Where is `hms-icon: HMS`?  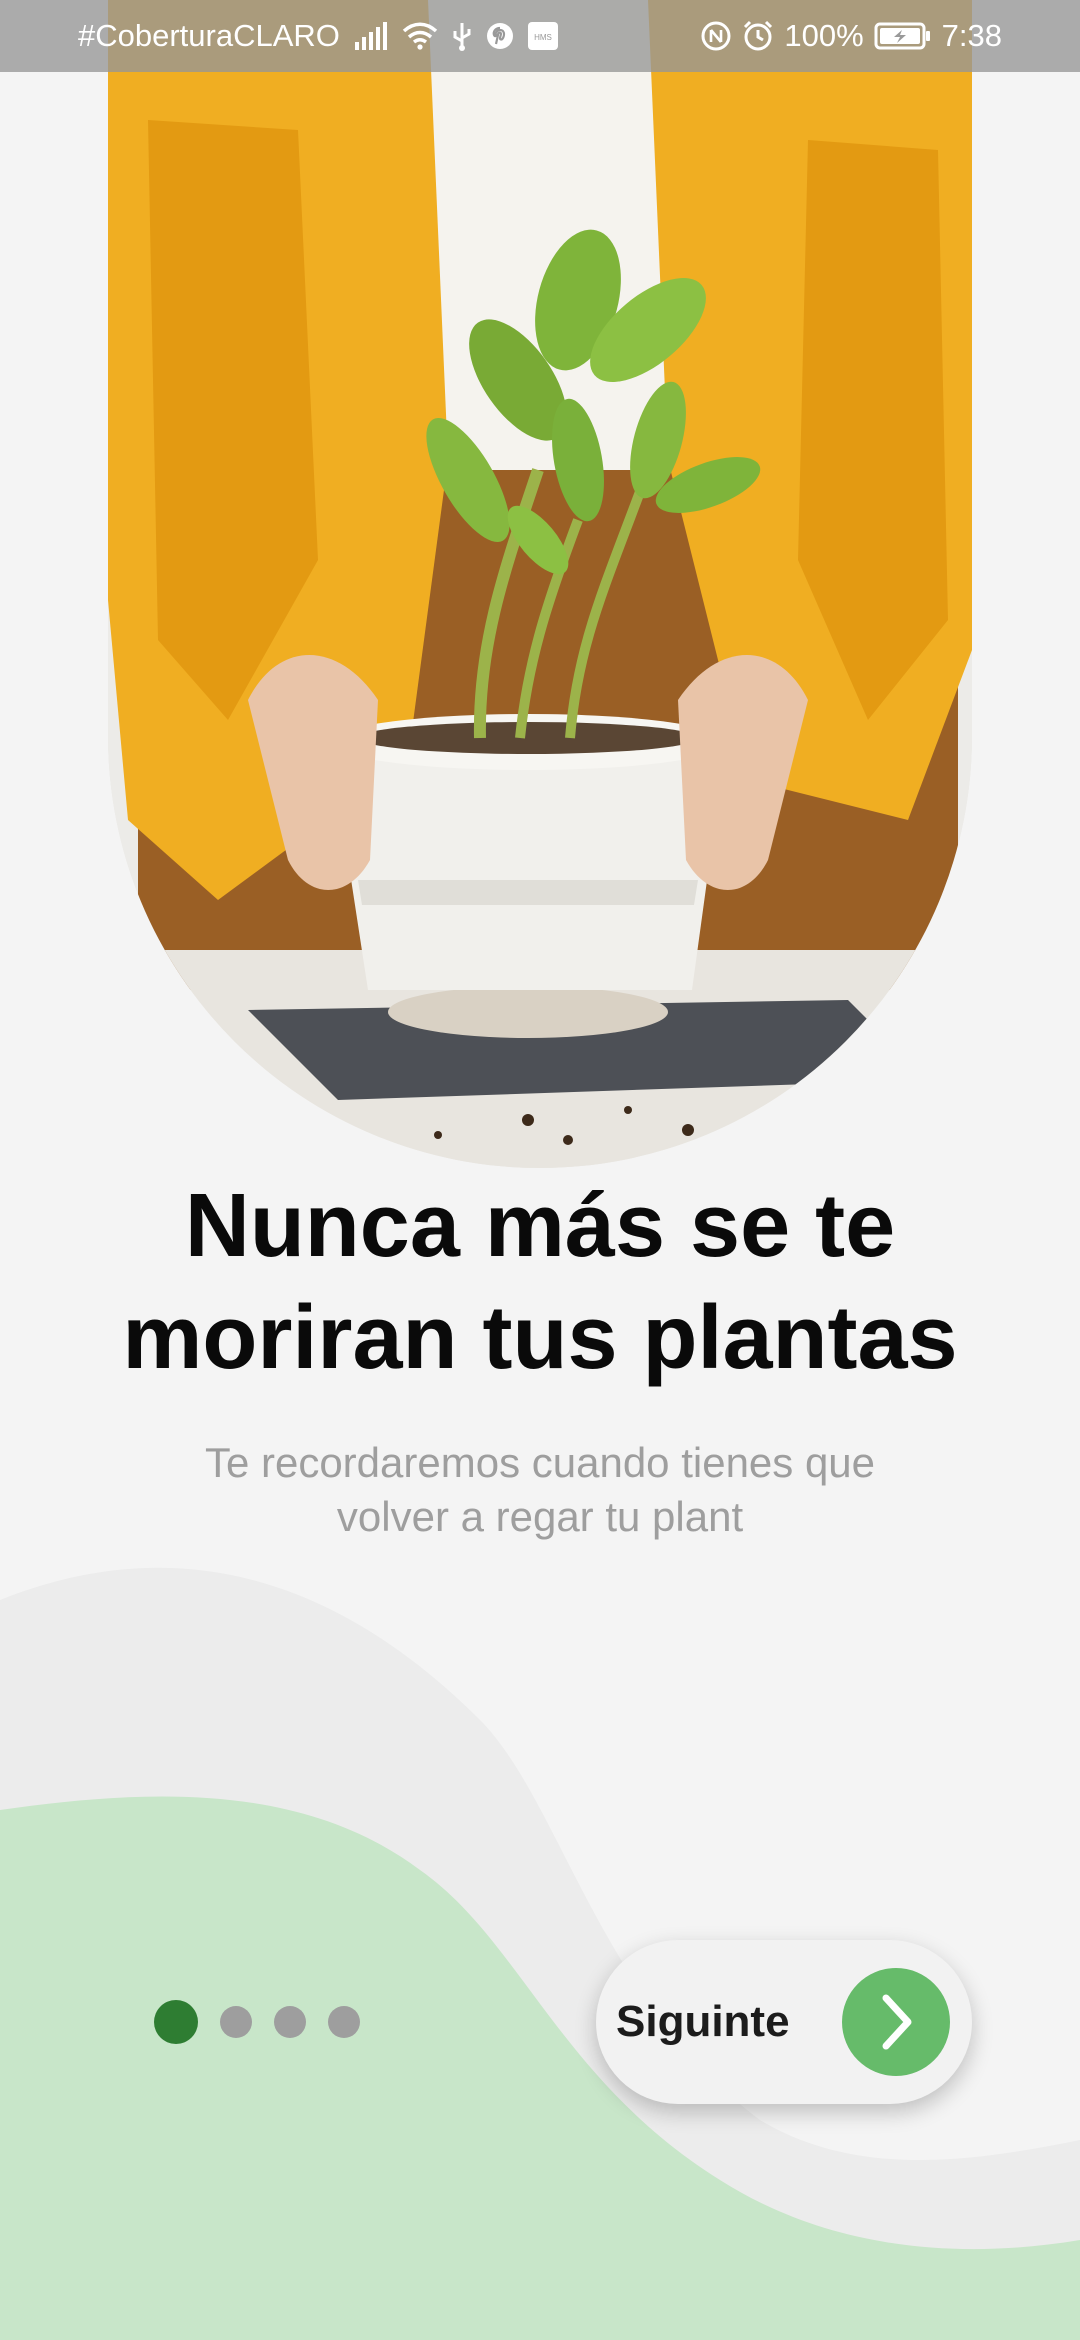 hms-icon: HMS is located at coordinates (542, 36).